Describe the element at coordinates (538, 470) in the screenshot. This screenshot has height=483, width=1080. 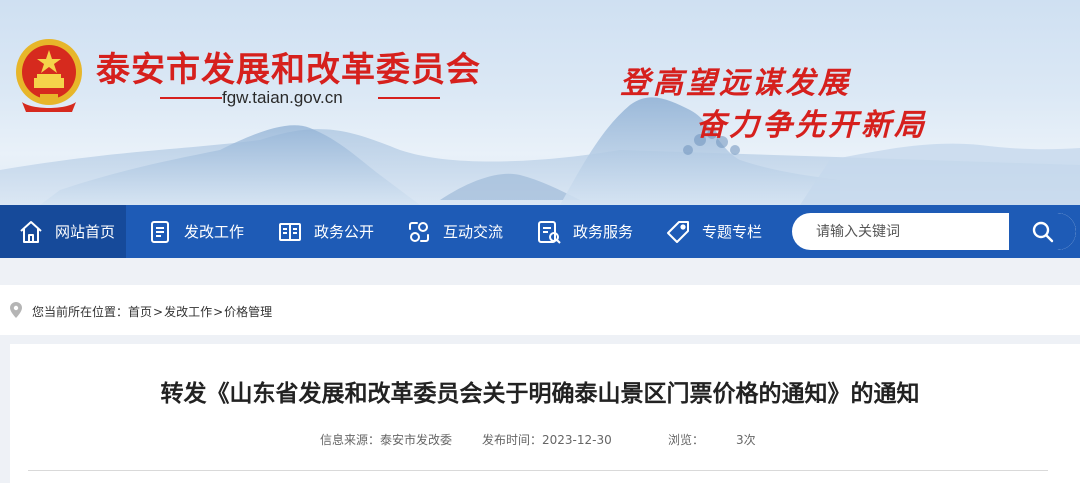
I see `article-divider` at that location.